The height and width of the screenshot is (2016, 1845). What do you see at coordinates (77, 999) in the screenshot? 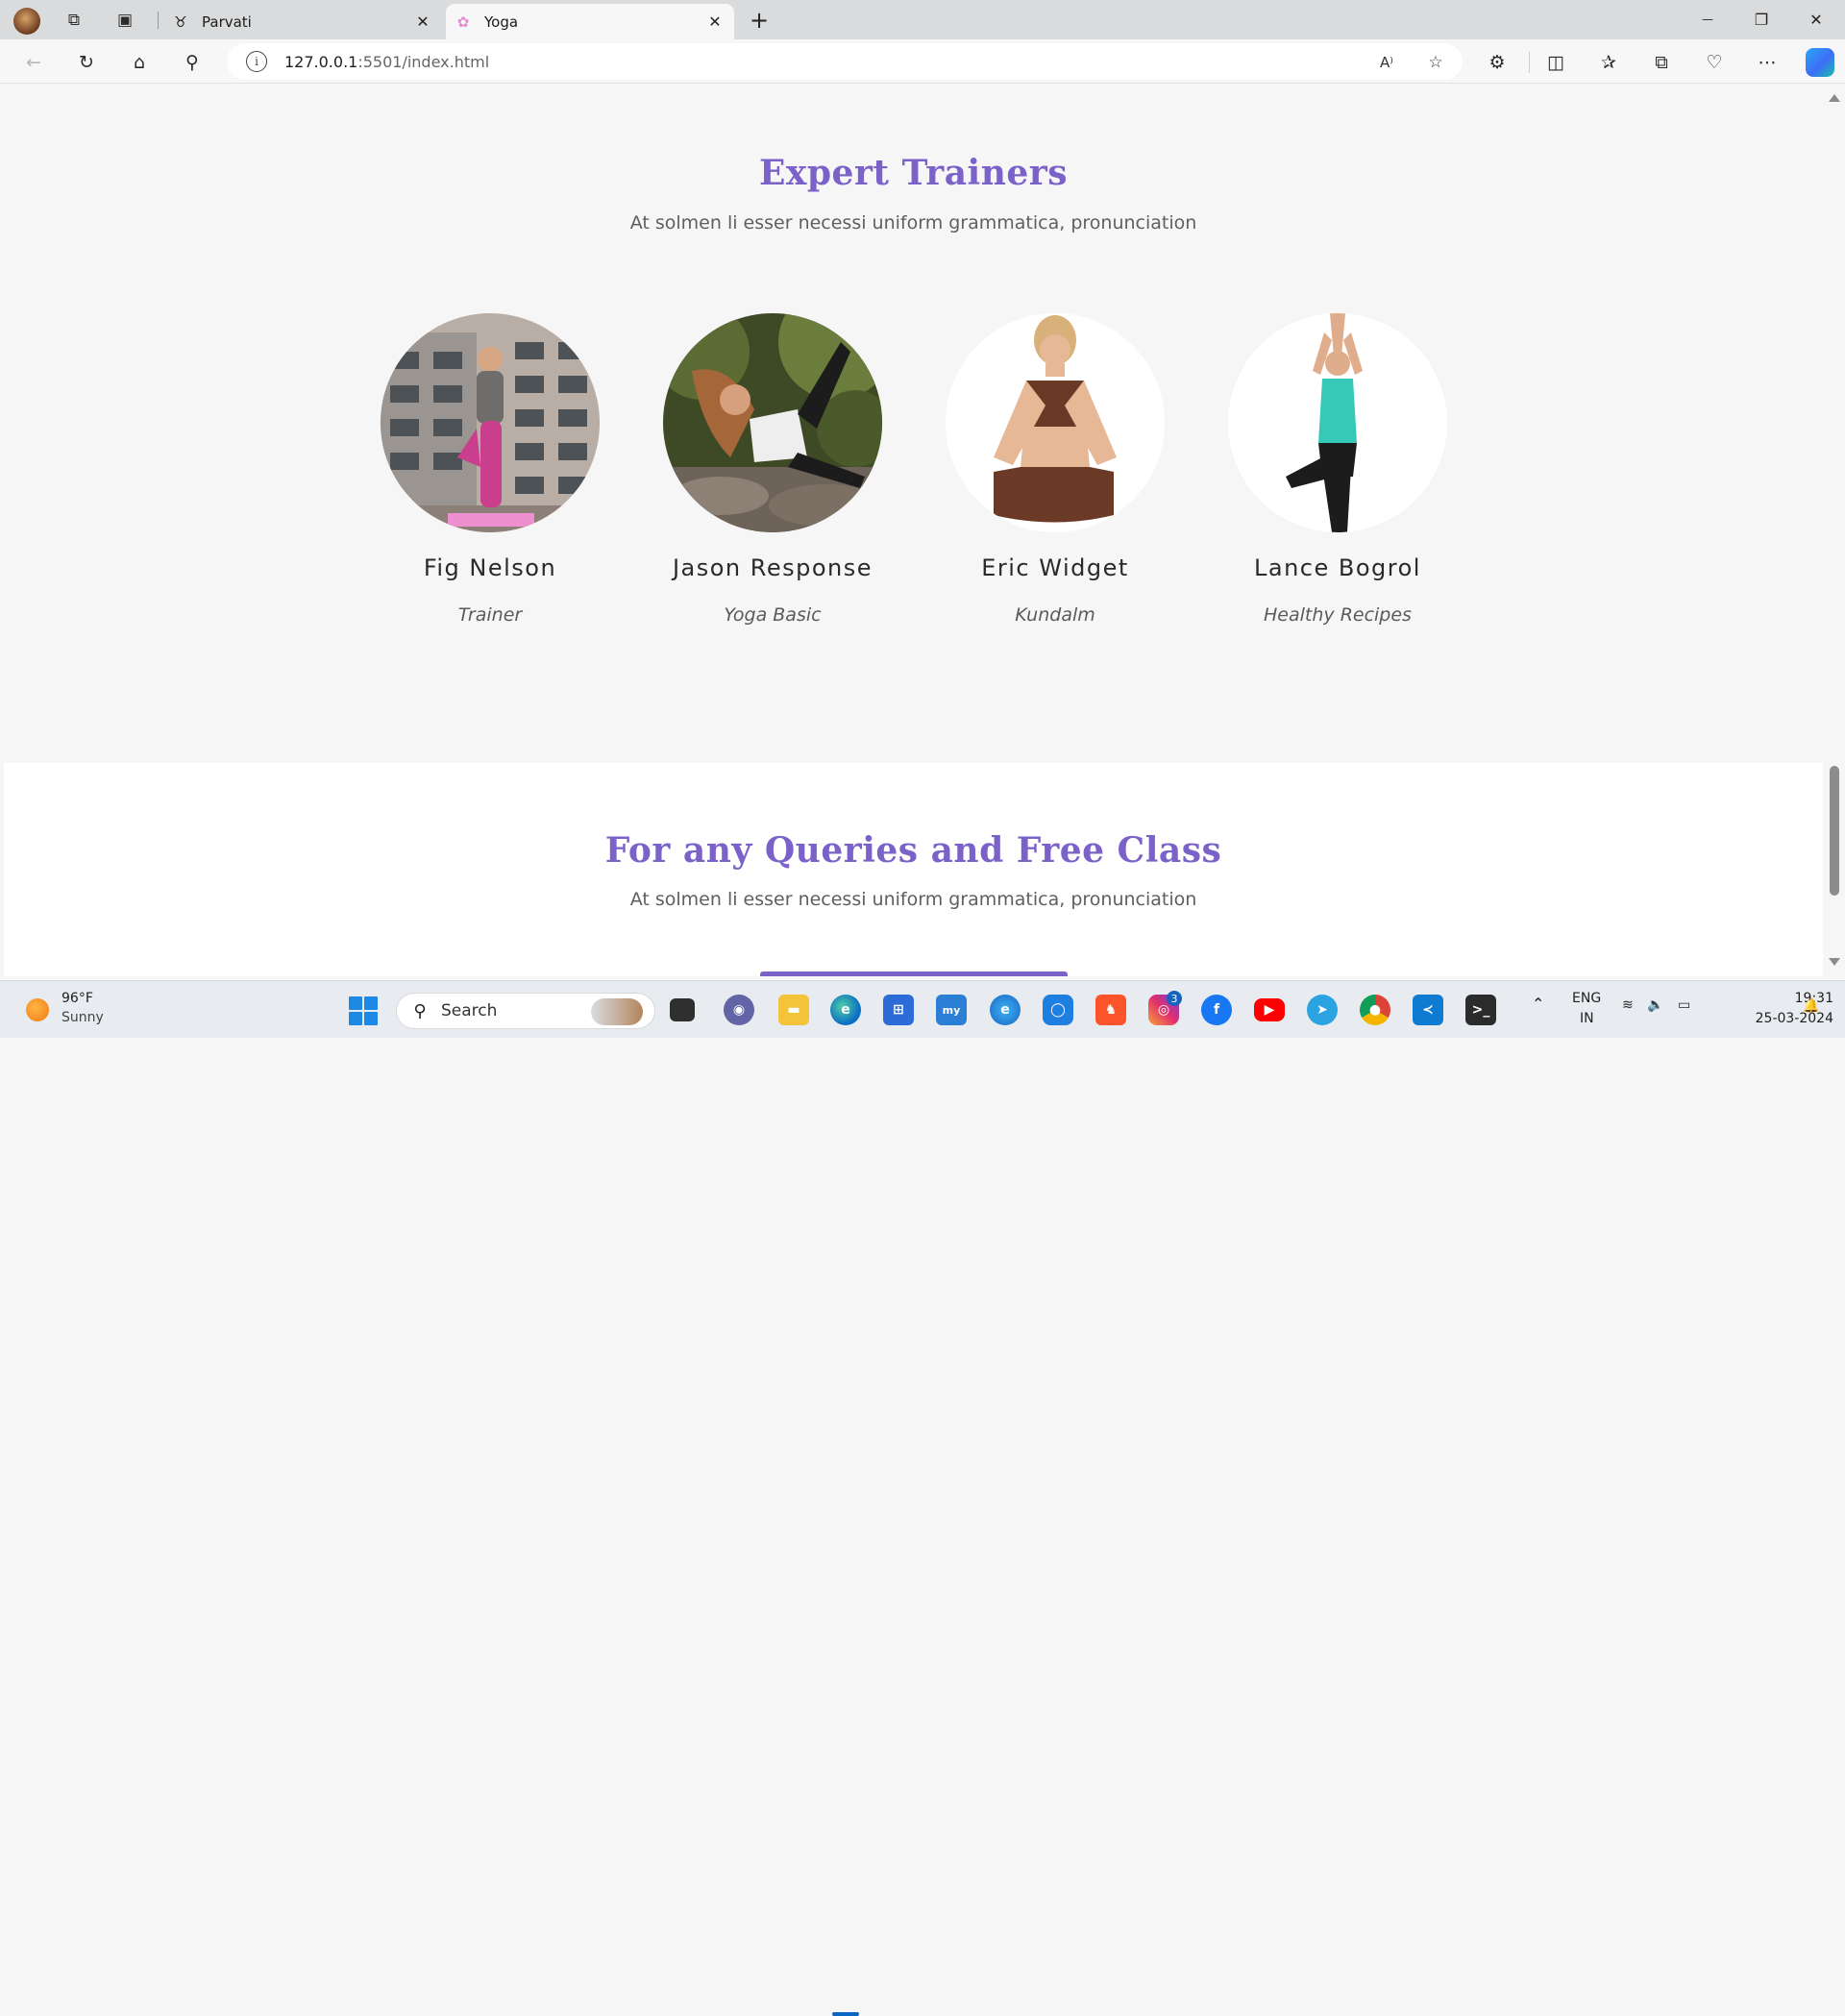
I see `weather-temp: 96°F` at bounding box center [77, 999].